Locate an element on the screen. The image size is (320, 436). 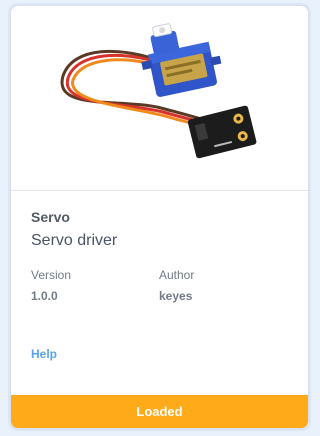
extension-name: Servo is located at coordinates (50, 217).